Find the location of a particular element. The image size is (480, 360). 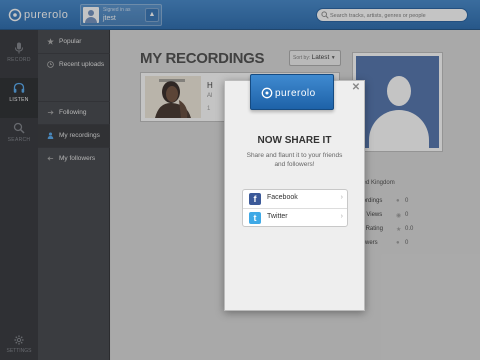

share-option-label: Facebook is located at coordinates (282, 197).